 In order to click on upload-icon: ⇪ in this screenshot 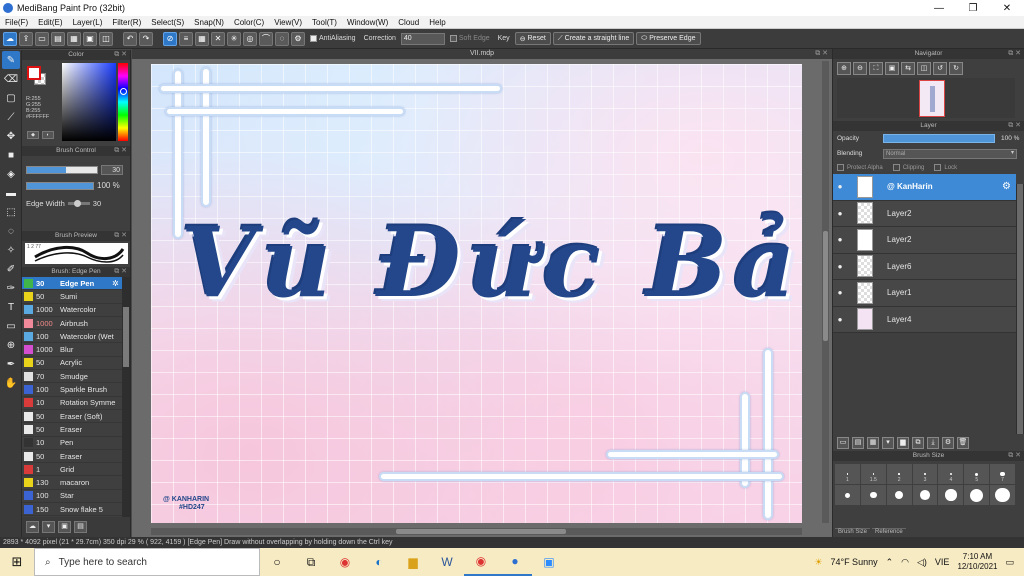, I will do `click(26, 38)`.